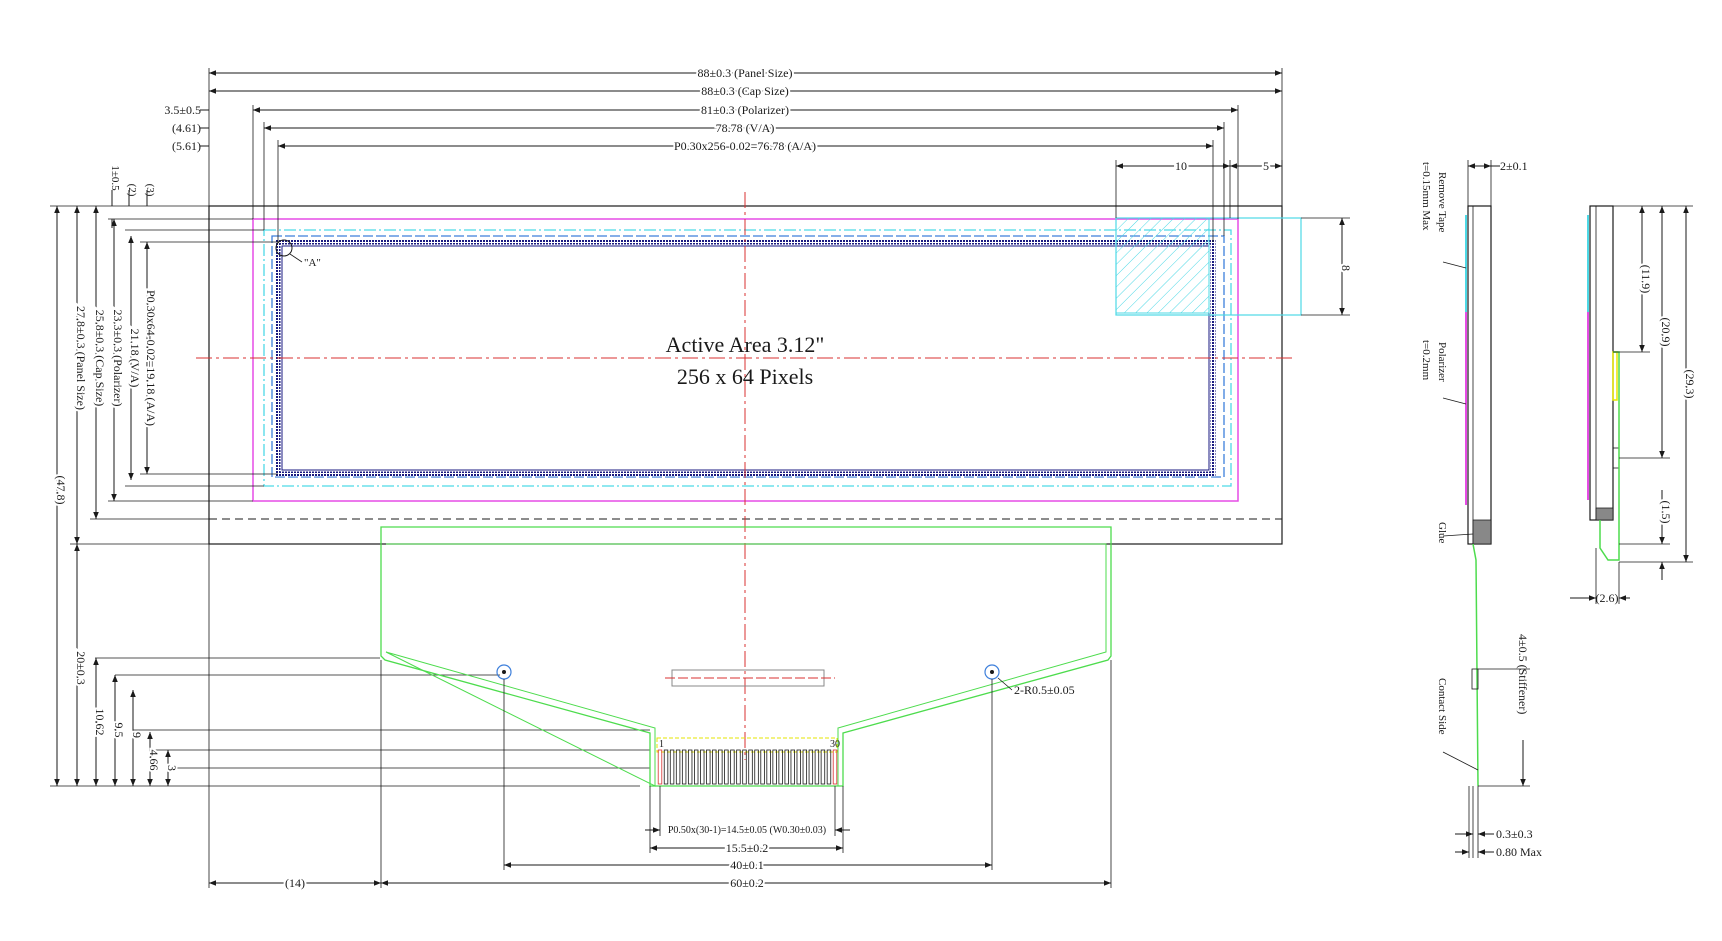  What do you see at coordinates (1442, 362) in the screenshot?
I see `polarizer-label: Polarizer` at bounding box center [1442, 362].